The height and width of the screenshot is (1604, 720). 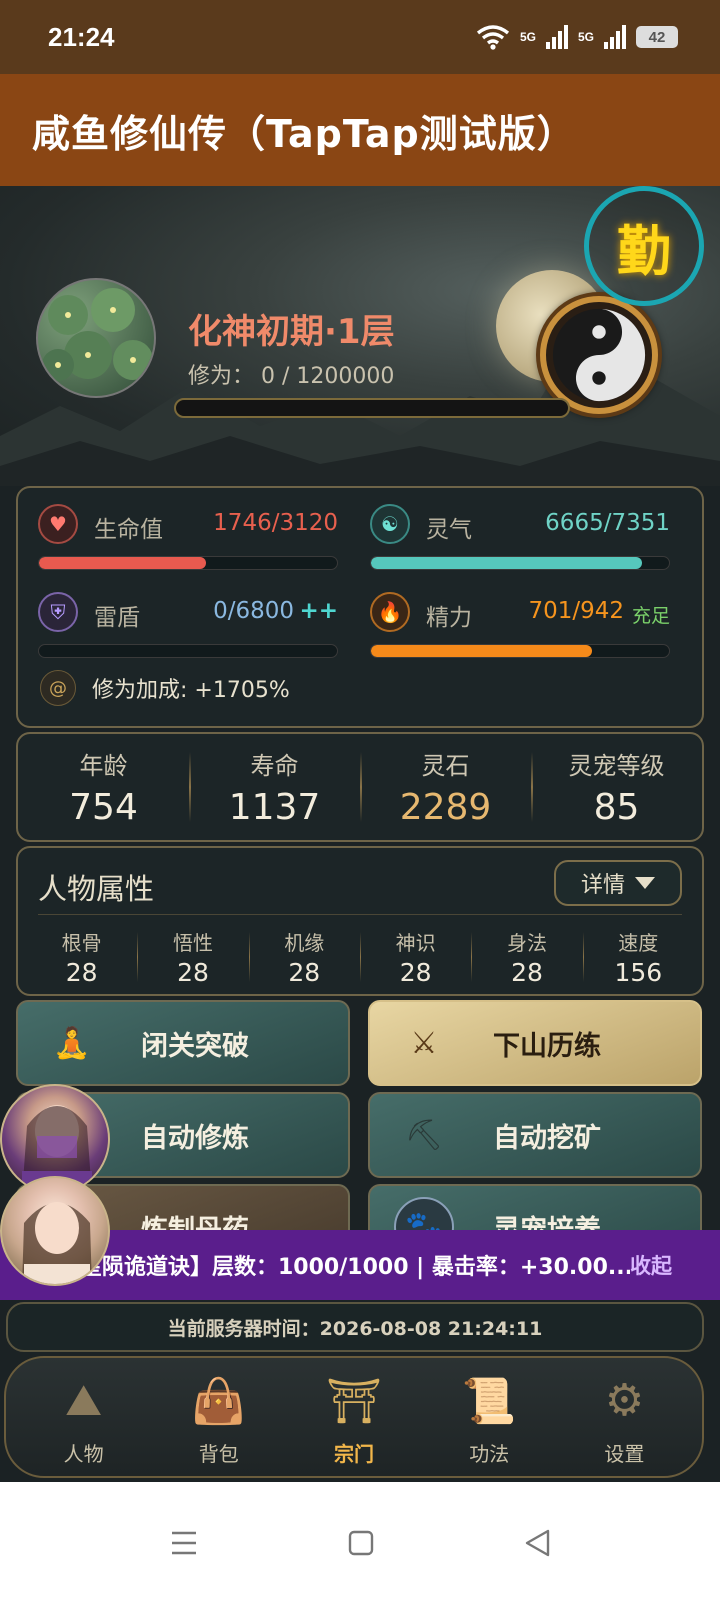 I want to click on attribute-label: 身法, so click(x=526, y=943).